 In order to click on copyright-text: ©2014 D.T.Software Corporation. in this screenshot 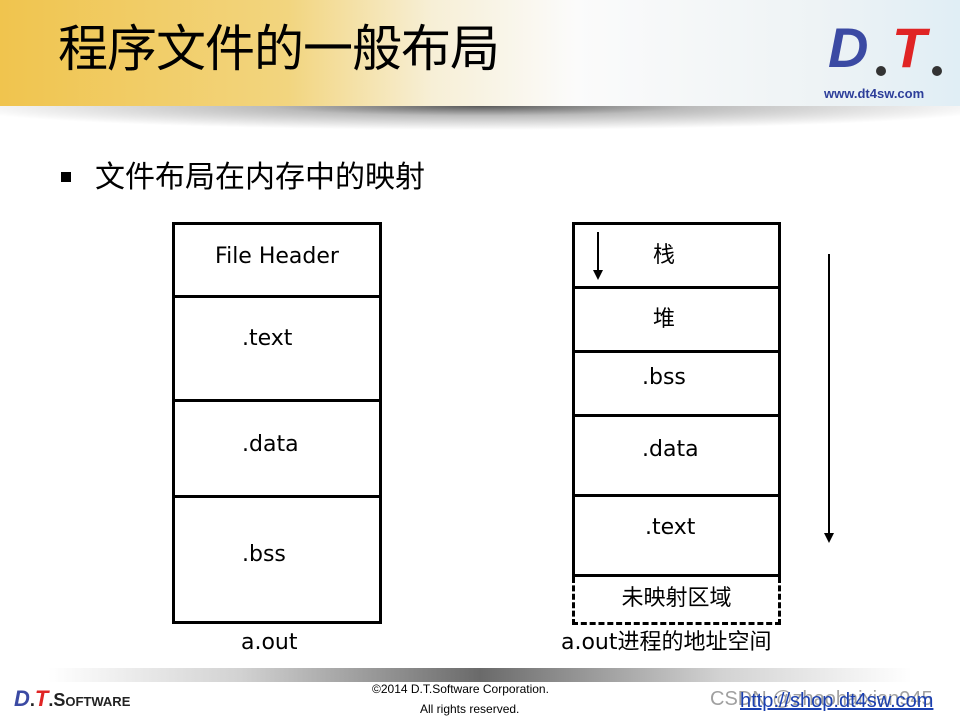, I will do `click(460, 689)`.